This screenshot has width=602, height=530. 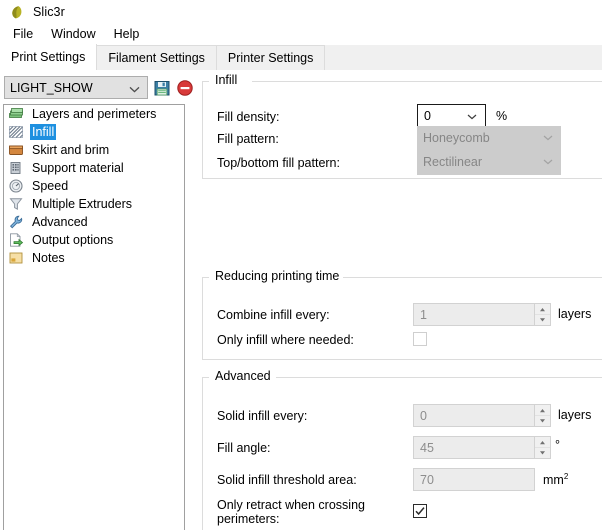 I want to click on solid-infill-threshold-area-value: 70, so click(x=427, y=479).